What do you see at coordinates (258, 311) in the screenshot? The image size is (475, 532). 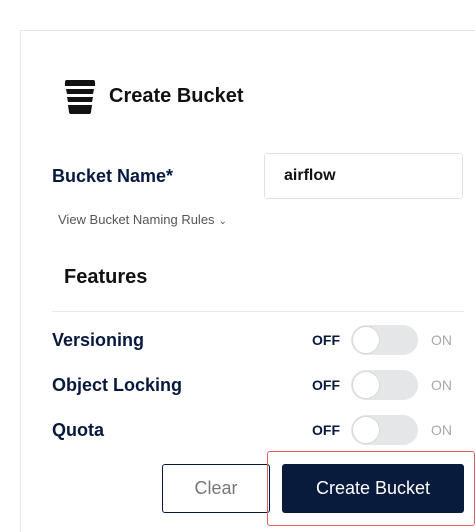 I see `features-divider` at bounding box center [258, 311].